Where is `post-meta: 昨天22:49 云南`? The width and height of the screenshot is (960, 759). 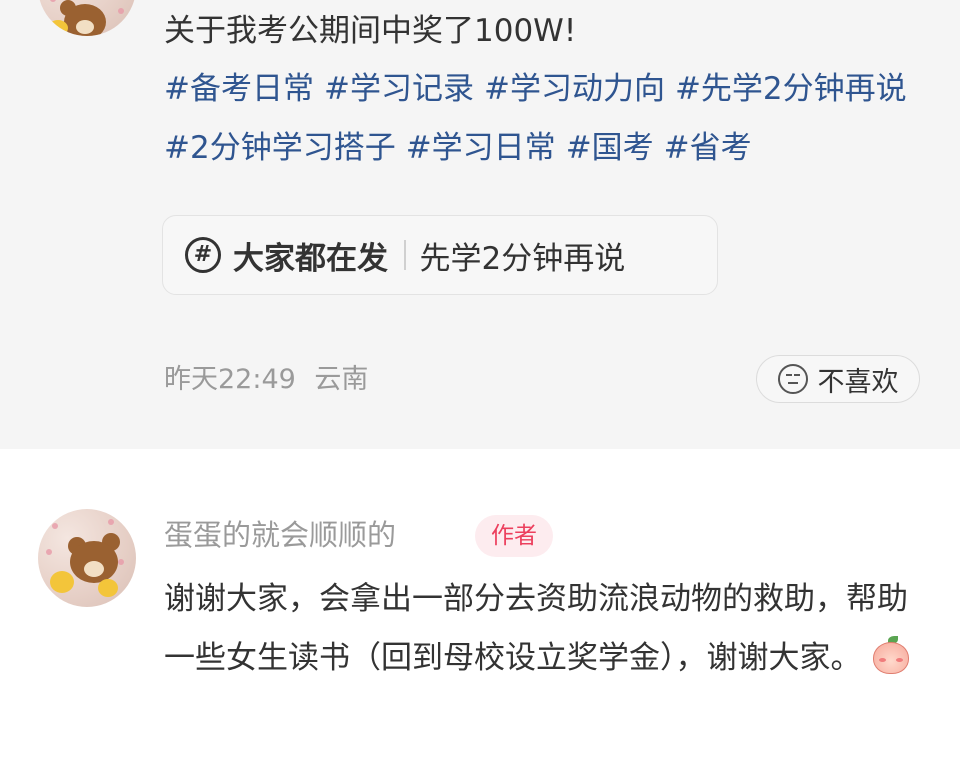
post-meta: 昨天22:49 云南 is located at coordinates (266, 380).